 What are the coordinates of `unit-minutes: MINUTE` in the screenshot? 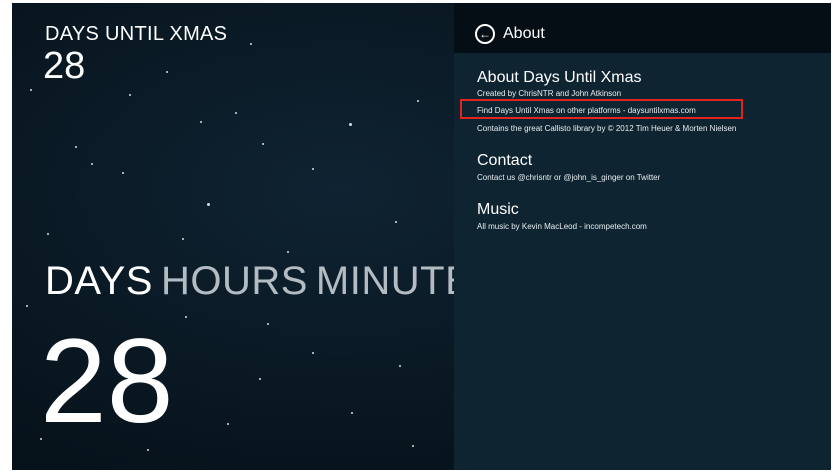 It's located at (394, 281).